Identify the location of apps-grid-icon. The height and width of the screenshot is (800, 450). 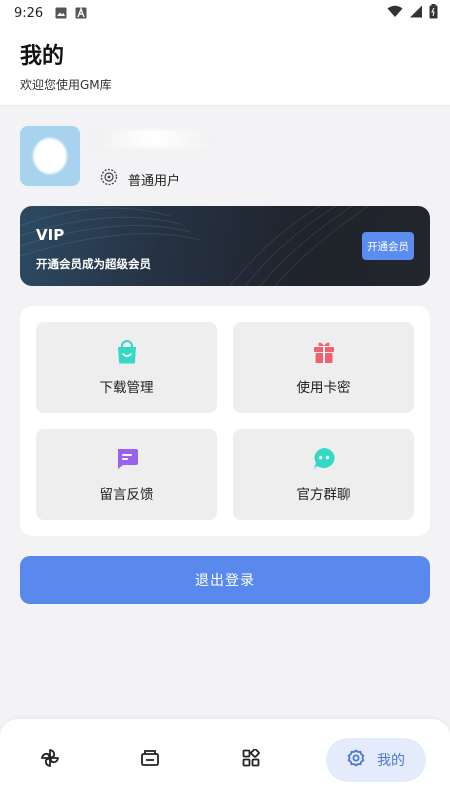
(251, 759).